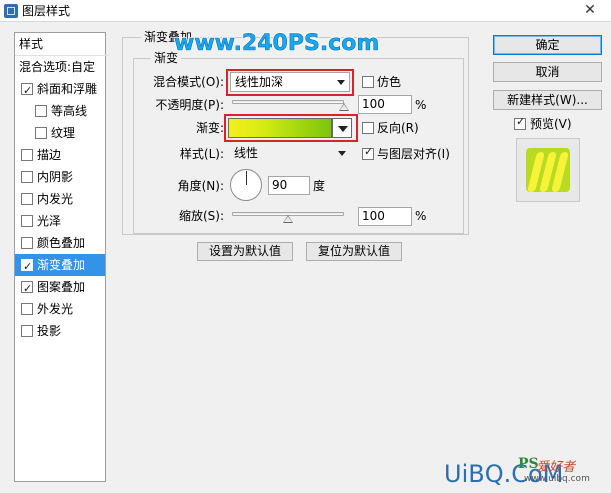  I want to click on style-item: 描边, so click(60, 155).